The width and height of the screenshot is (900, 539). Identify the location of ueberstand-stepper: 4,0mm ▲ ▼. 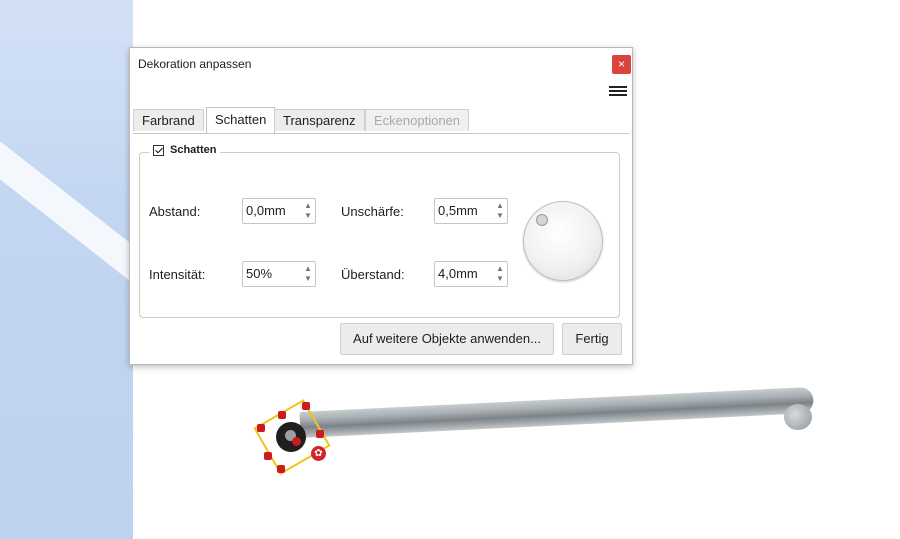
(471, 274).